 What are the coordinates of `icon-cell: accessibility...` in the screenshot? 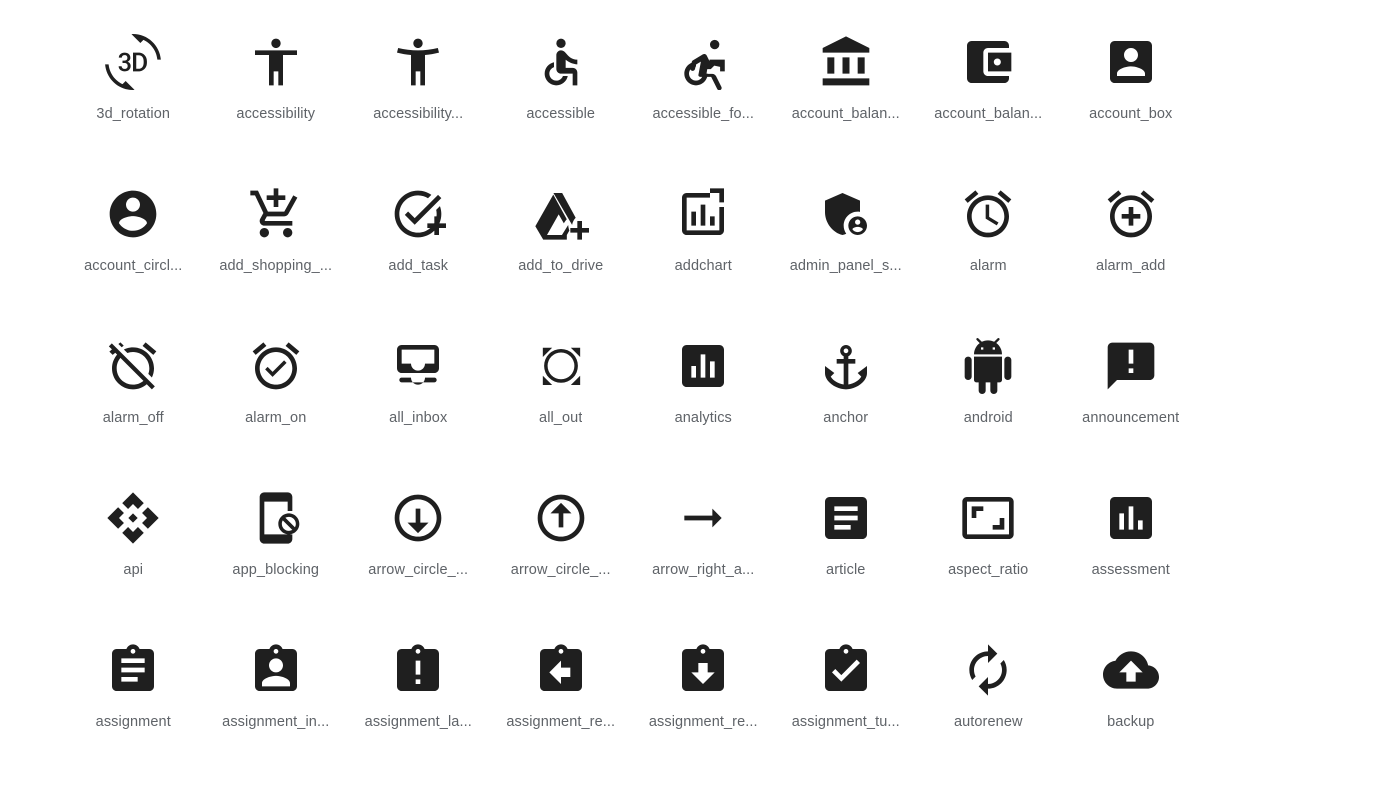 It's located at (418, 110).